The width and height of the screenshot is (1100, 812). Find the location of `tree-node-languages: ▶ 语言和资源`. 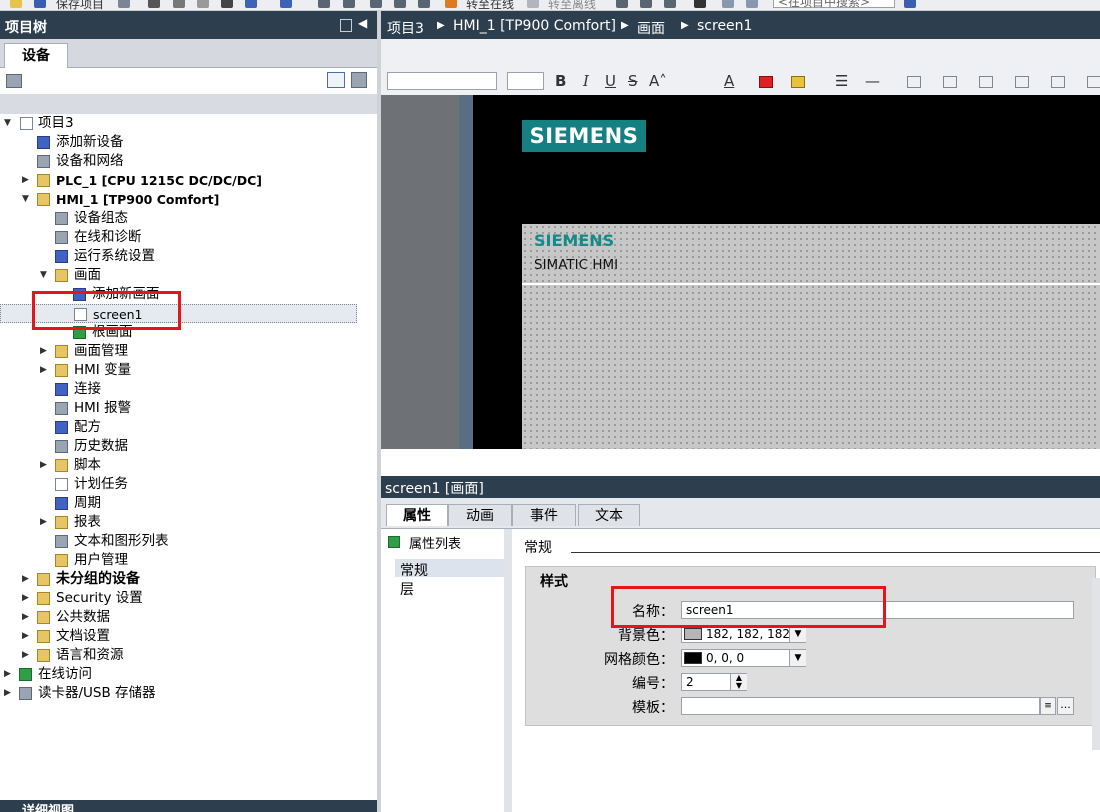

tree-node-languages: ▶ 语言和资源 is located at coordinates (188, 655).